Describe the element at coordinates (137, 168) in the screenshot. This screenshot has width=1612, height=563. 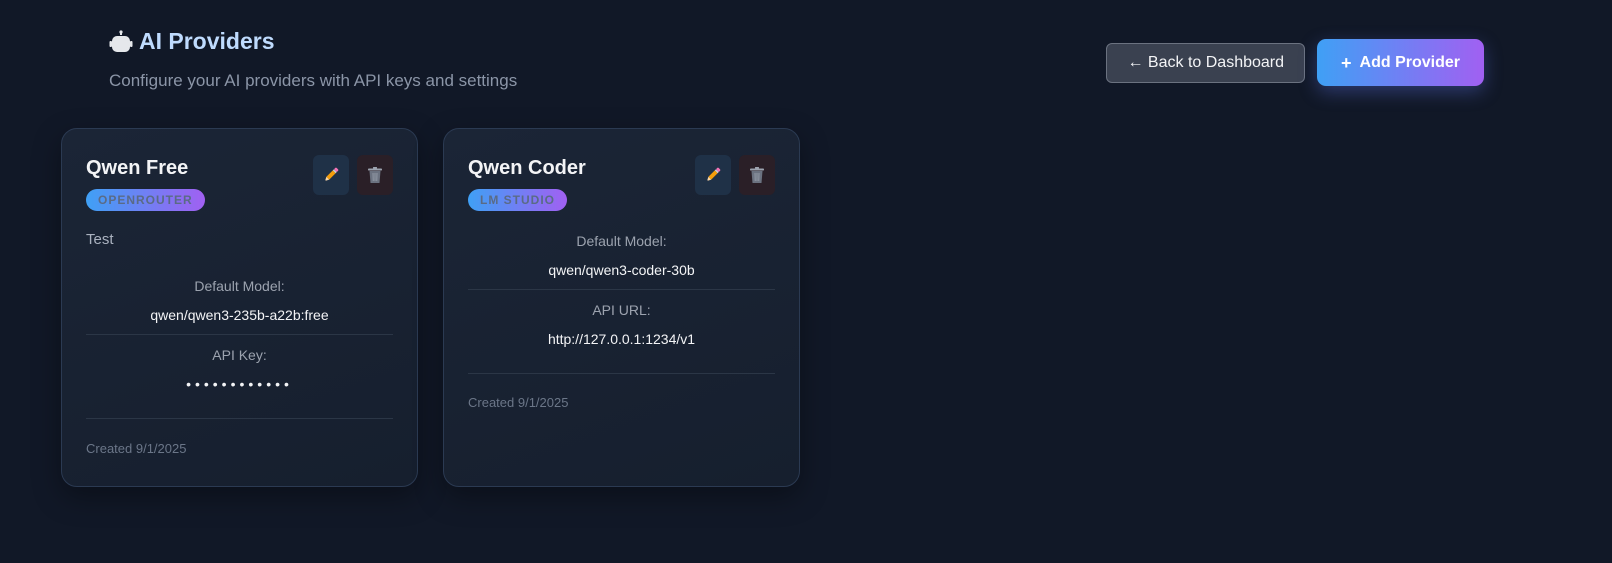
I see `provider-name: Qwen Free` at that location.